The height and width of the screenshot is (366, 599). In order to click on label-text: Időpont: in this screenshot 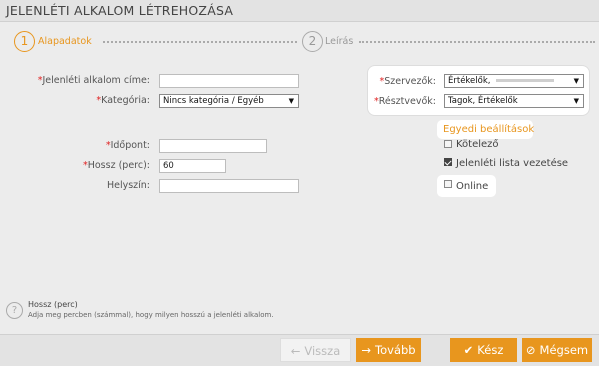, I will do `click(130, 145)`.